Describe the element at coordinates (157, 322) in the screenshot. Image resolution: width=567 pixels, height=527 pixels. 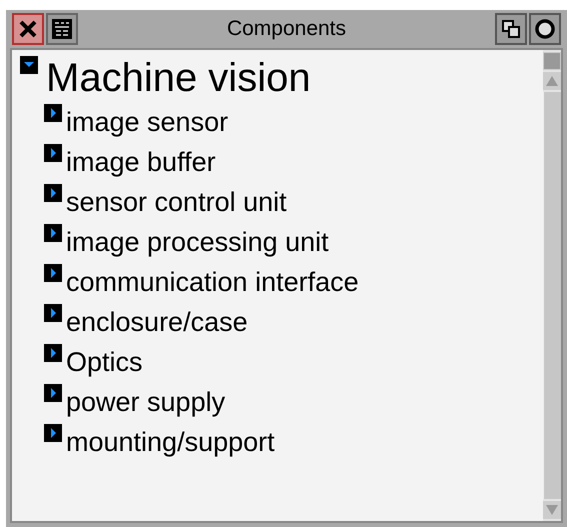
I see `tree-item-label: enclosure/case` at that location.